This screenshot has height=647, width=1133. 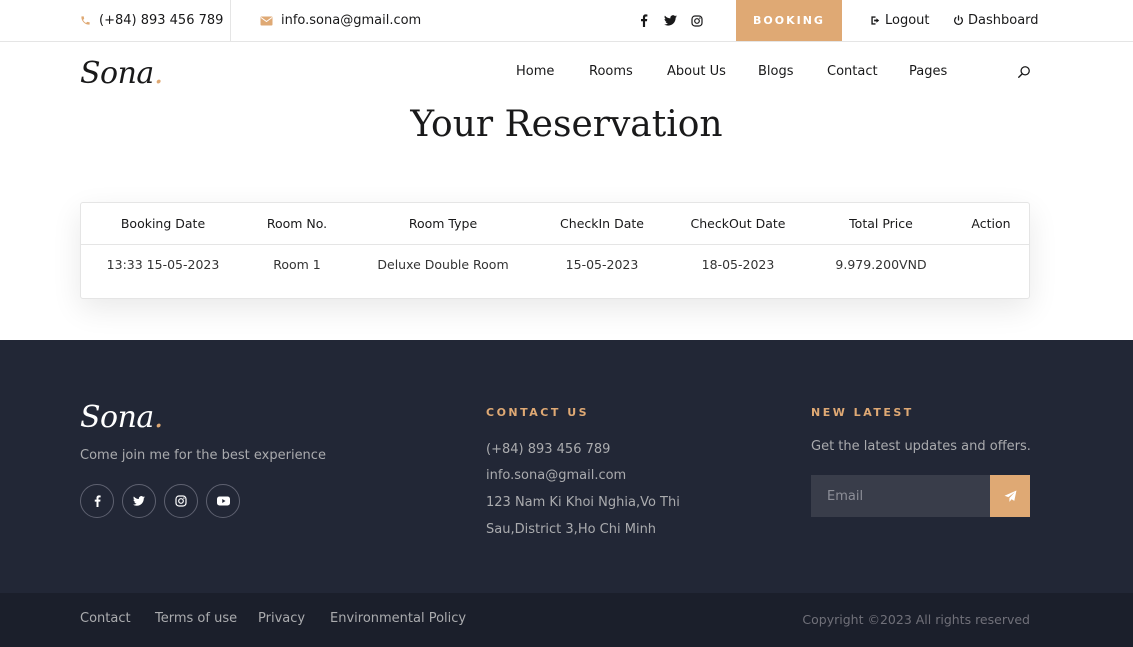 I want to click on footer-instagram-icon, so click(x=181, y=501).